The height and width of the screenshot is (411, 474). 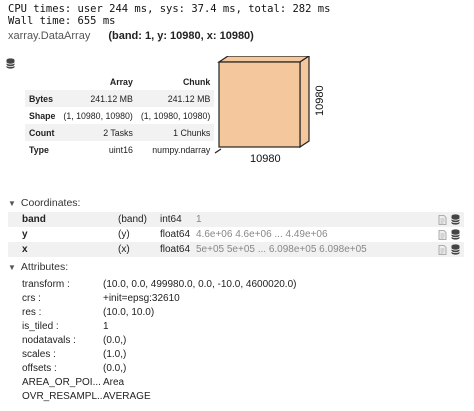 What do you see at coordinates (98, 115) in the screenshot?
I see `array-value: (1, 10980, 10980)` at bounding box center [98, 115].